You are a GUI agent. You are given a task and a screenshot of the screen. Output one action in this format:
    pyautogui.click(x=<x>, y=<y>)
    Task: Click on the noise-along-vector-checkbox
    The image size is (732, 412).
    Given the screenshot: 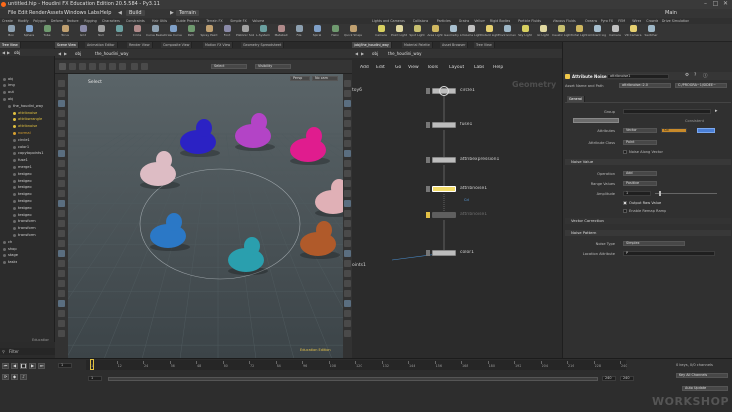 What is the action you would take?
    pyautogui.click(x=625, y=152)
    